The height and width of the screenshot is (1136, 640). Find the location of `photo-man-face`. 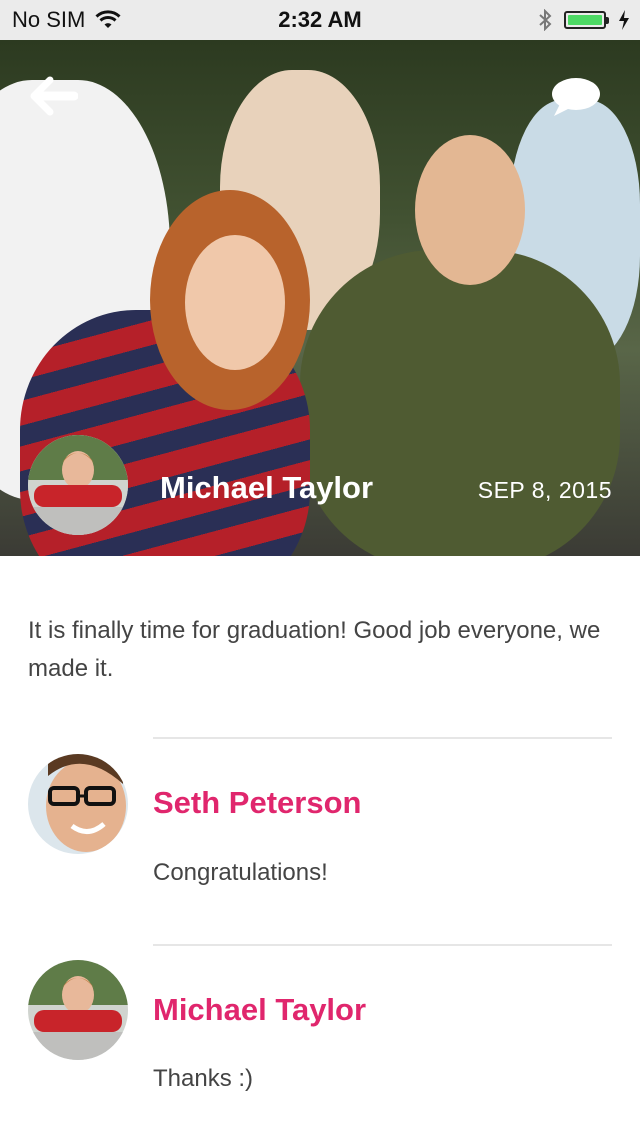

photo-man-face is located at coordinates (470, 210).